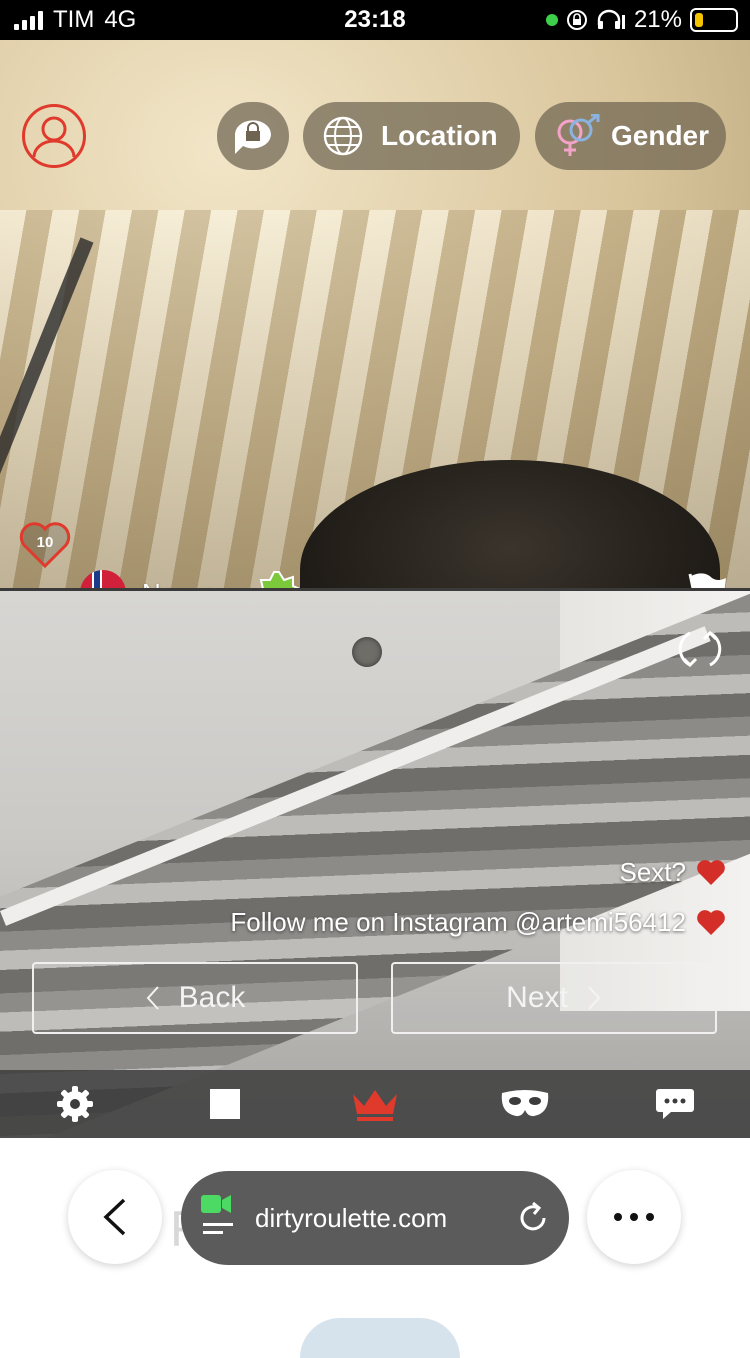  I want to click on gender-label: Gender, so click(660, 135).